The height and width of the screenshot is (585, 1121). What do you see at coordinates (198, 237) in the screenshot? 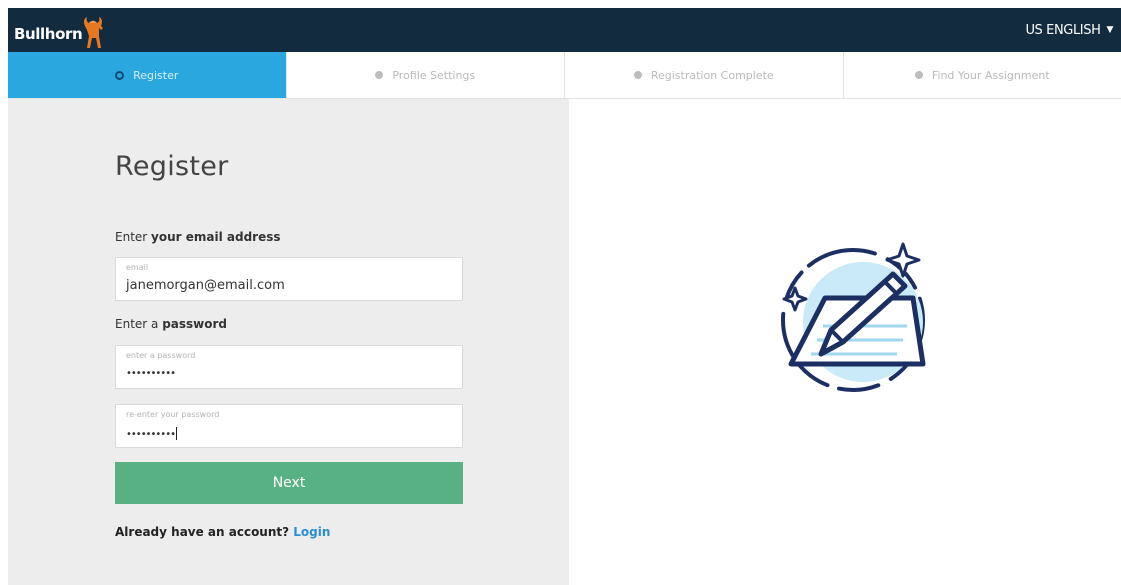
I see `email-label: Enter your email address` at bounding box center [198, 237].